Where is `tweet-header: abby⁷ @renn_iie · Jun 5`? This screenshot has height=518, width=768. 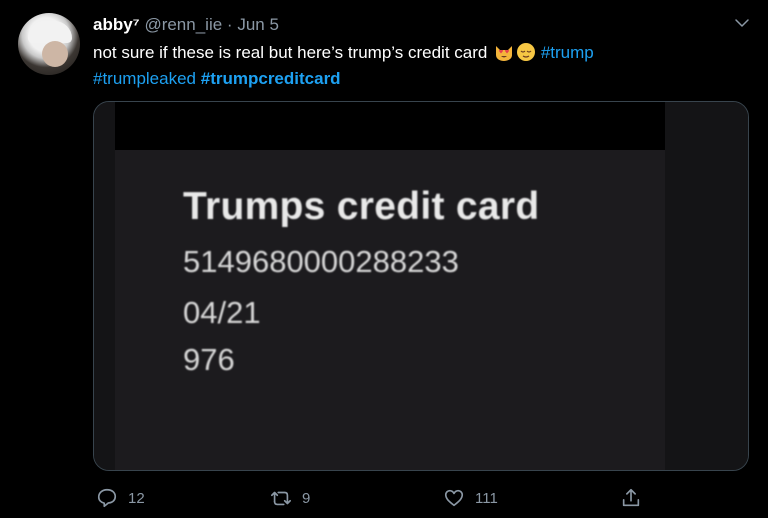
tweet-header: abby⁷ @renn_iie · Jun 5 is located at coordinates (186, 25).